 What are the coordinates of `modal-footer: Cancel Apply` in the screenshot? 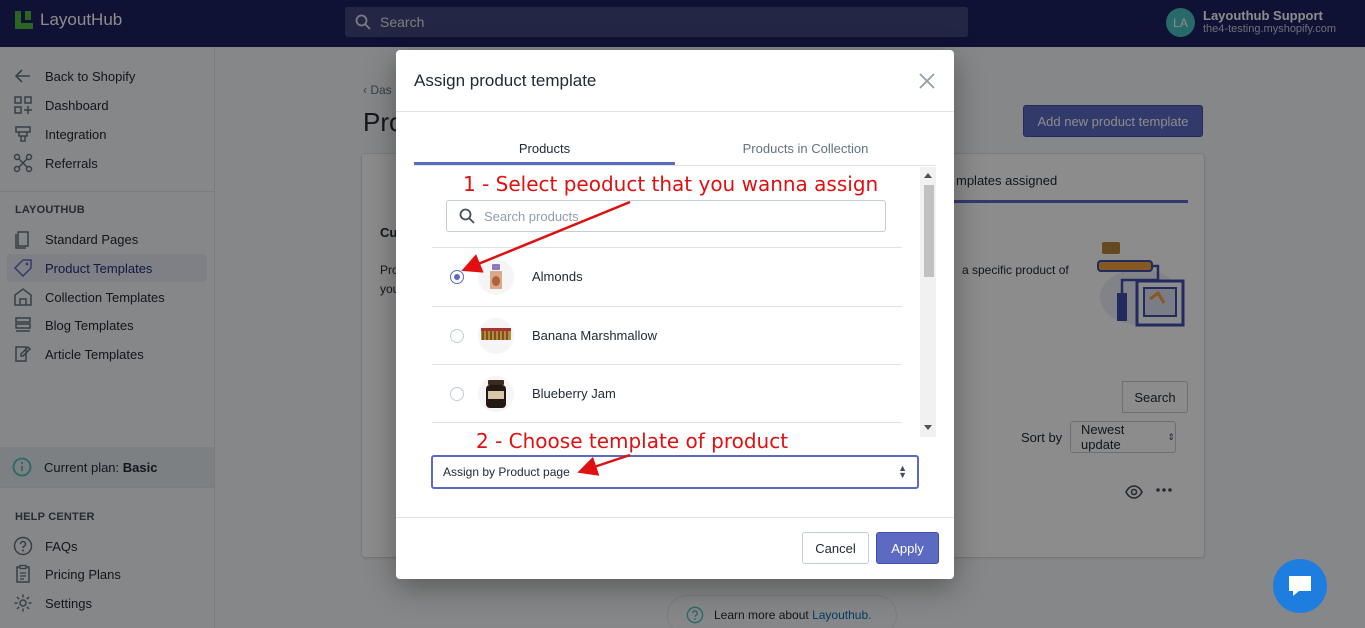 It's located at (675, 548).